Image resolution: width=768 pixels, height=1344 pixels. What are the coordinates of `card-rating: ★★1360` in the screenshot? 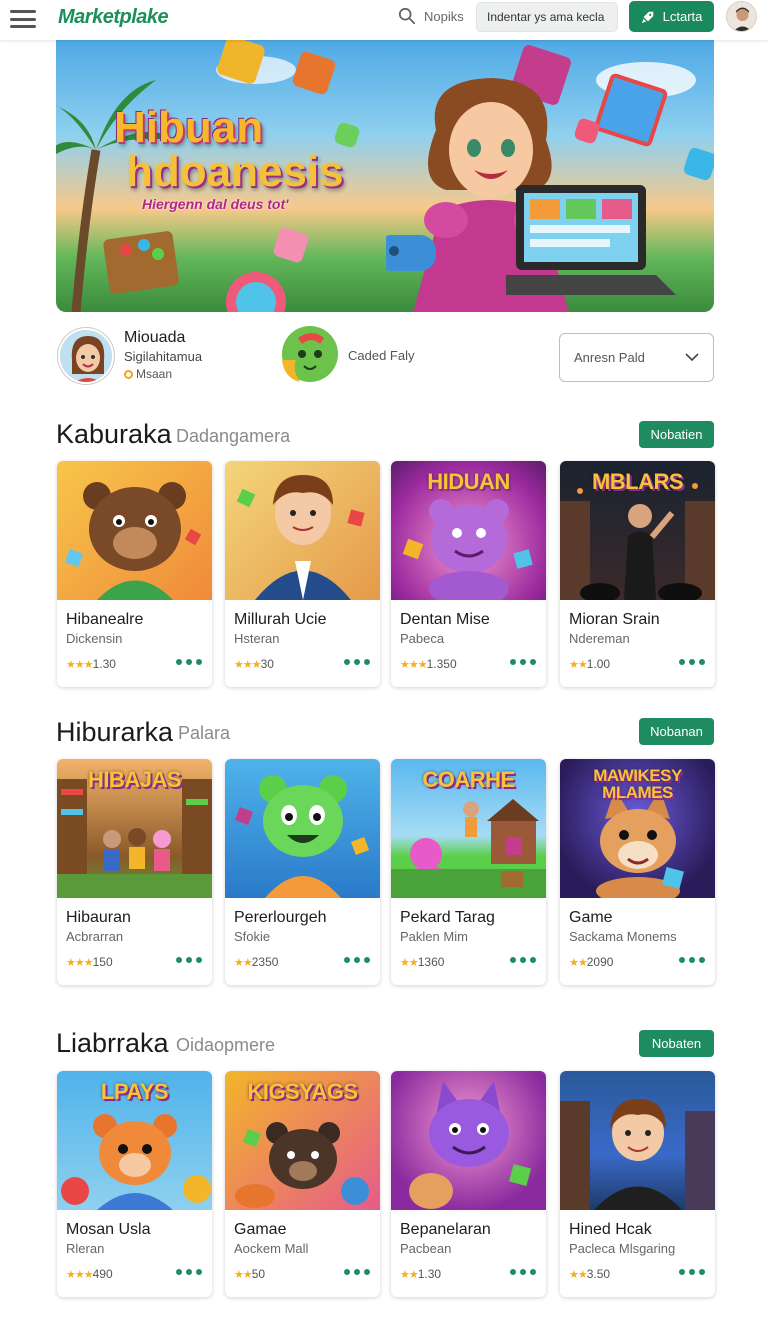 It's located at (422, 962).